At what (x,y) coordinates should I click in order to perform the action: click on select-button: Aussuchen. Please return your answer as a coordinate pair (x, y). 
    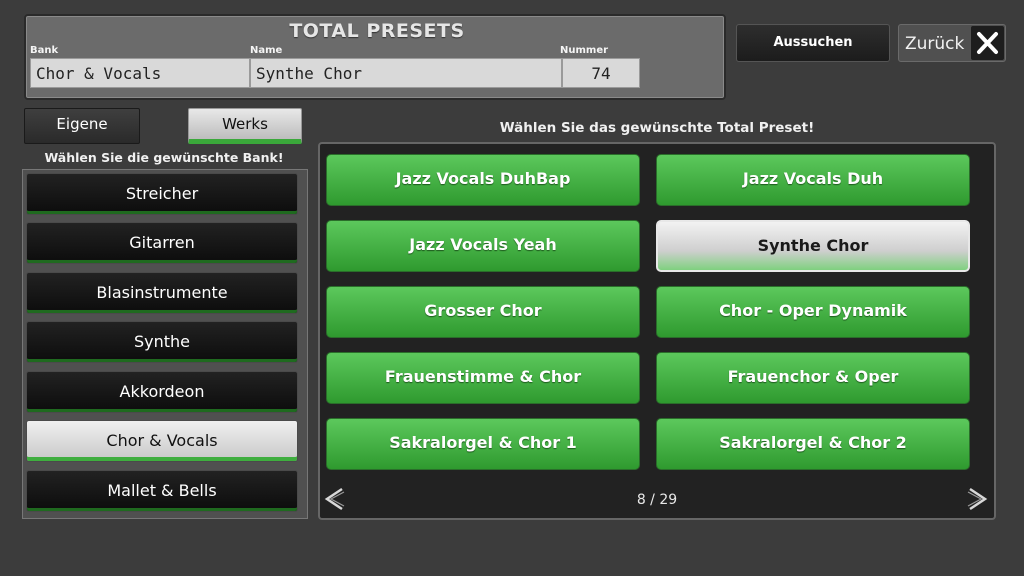
    Looking at the image, I should click on (813, 43).